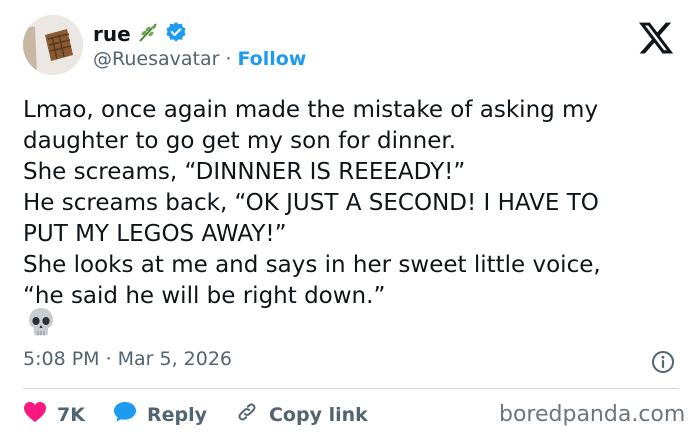  I want to click on tweet-timestamp: 5:08 PM · Mar 5, 2026, so click(127, 359).